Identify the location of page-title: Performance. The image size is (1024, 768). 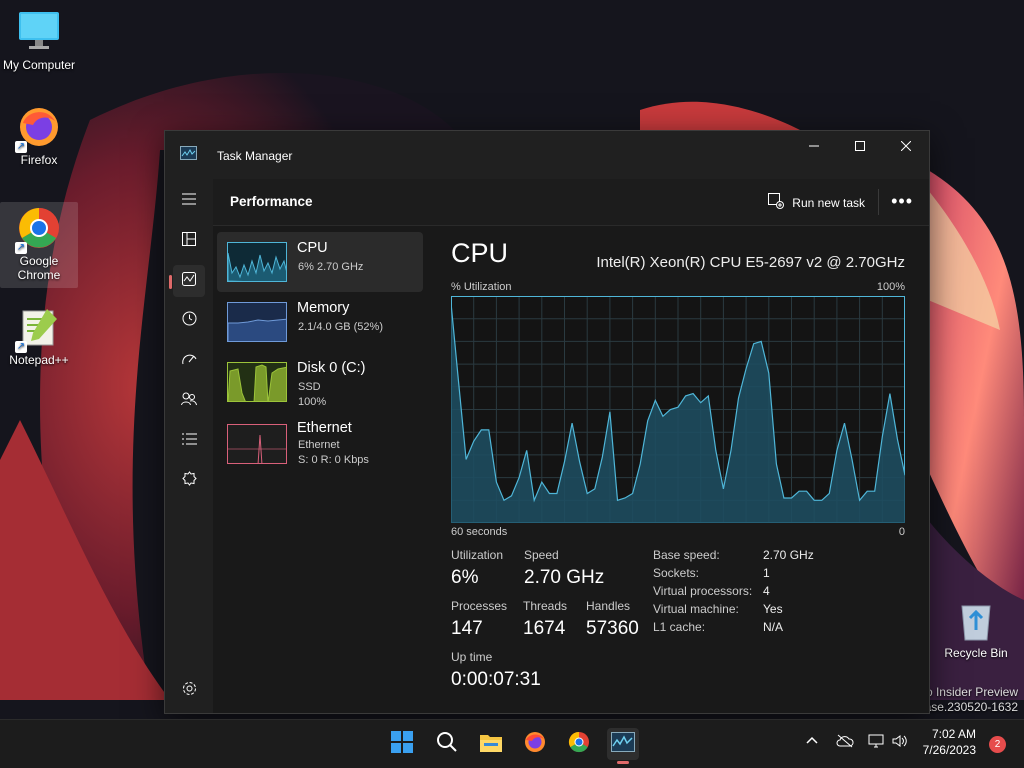
(271, 201).